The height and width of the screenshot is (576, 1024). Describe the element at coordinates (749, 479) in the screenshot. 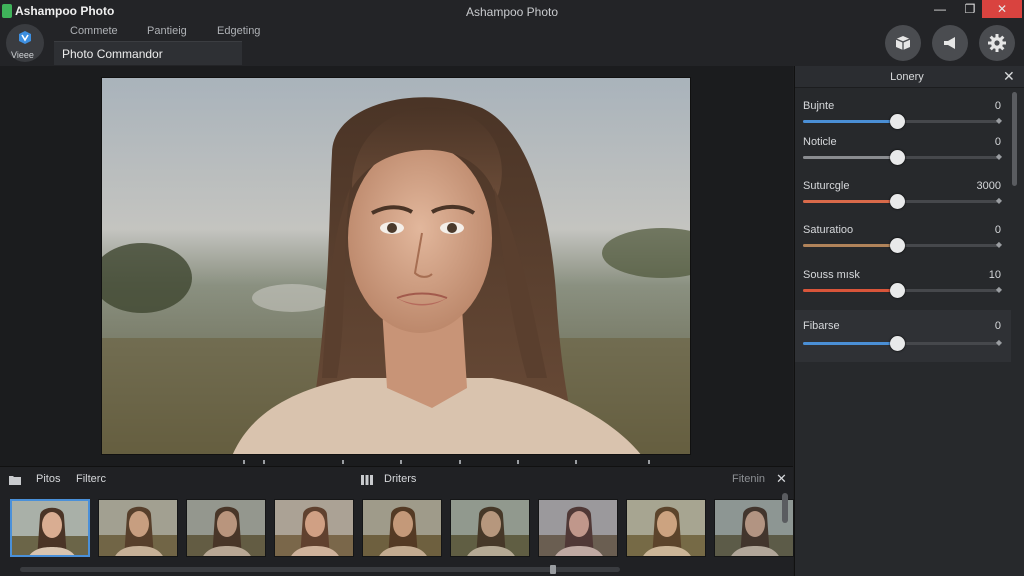

I see `filter-info-label: Fitenin` at that location.